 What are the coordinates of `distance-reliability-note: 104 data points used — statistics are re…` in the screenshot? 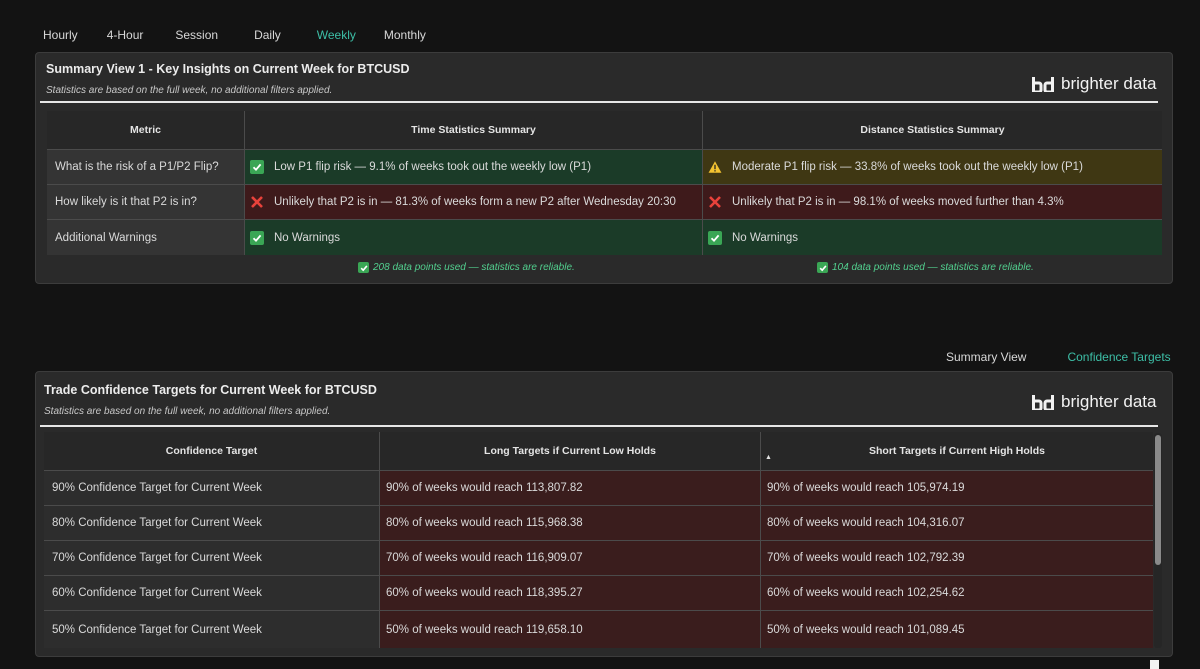 It's located at (925, 267).